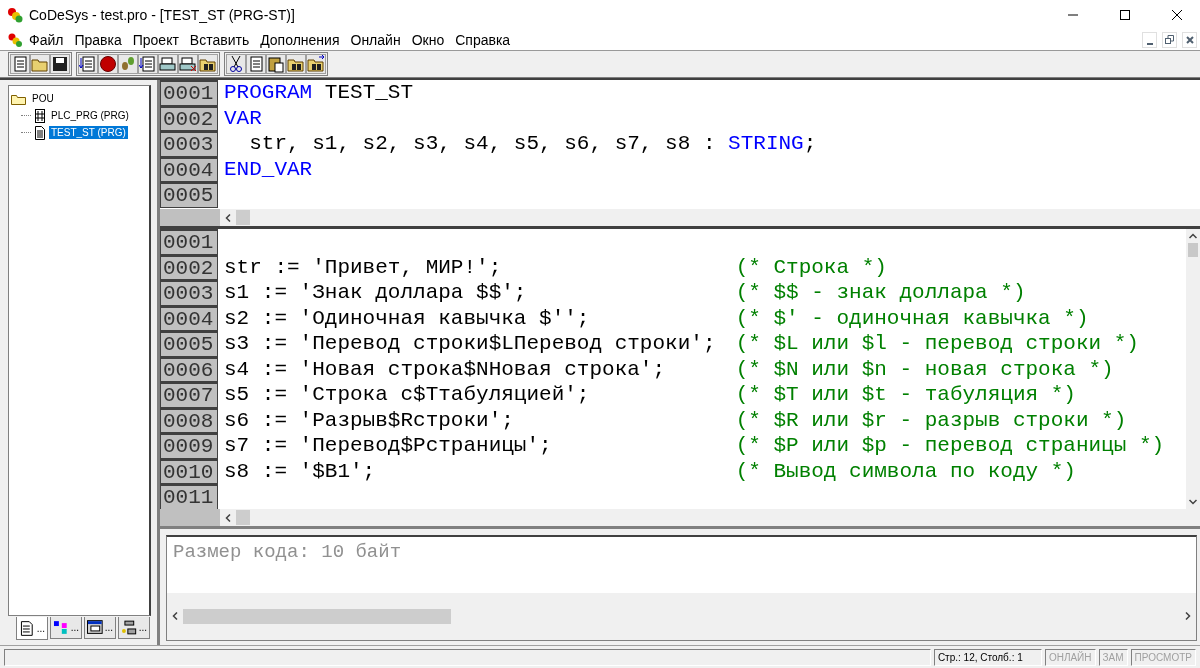  I want to click on ladder-diagram-icon, so click(40, 115).